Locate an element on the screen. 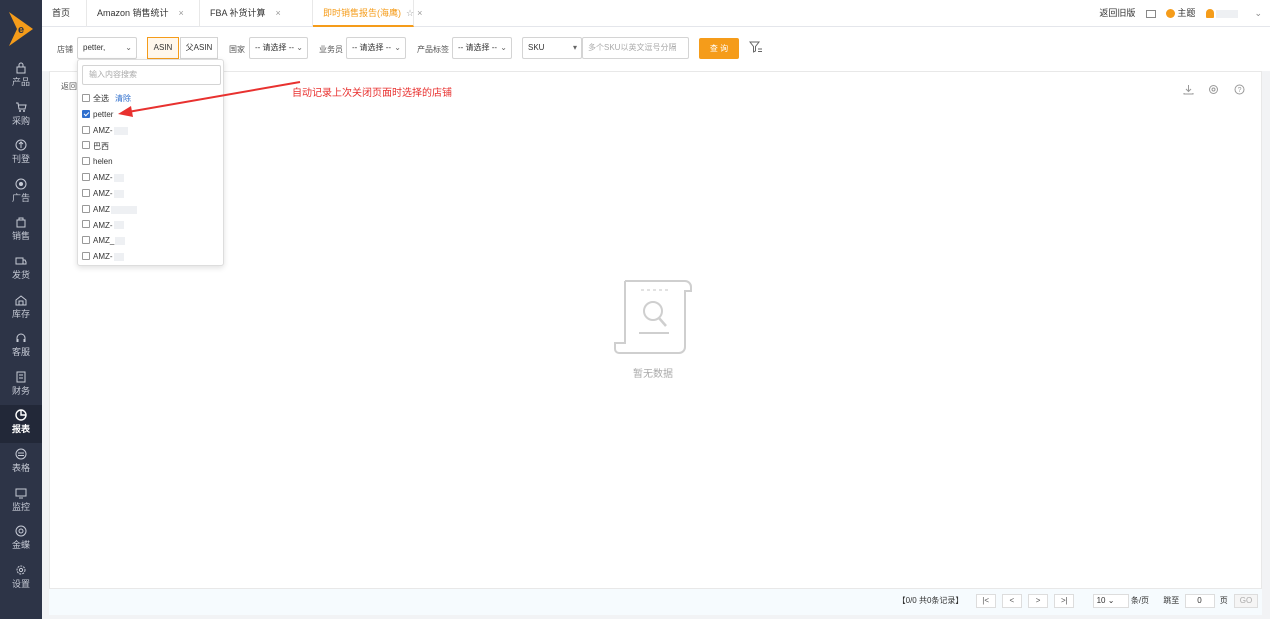 Image resolution: width=1270 pixels, height=619 pixels. select-all-option: 全选 清除 is located at coordinates (106, 99).